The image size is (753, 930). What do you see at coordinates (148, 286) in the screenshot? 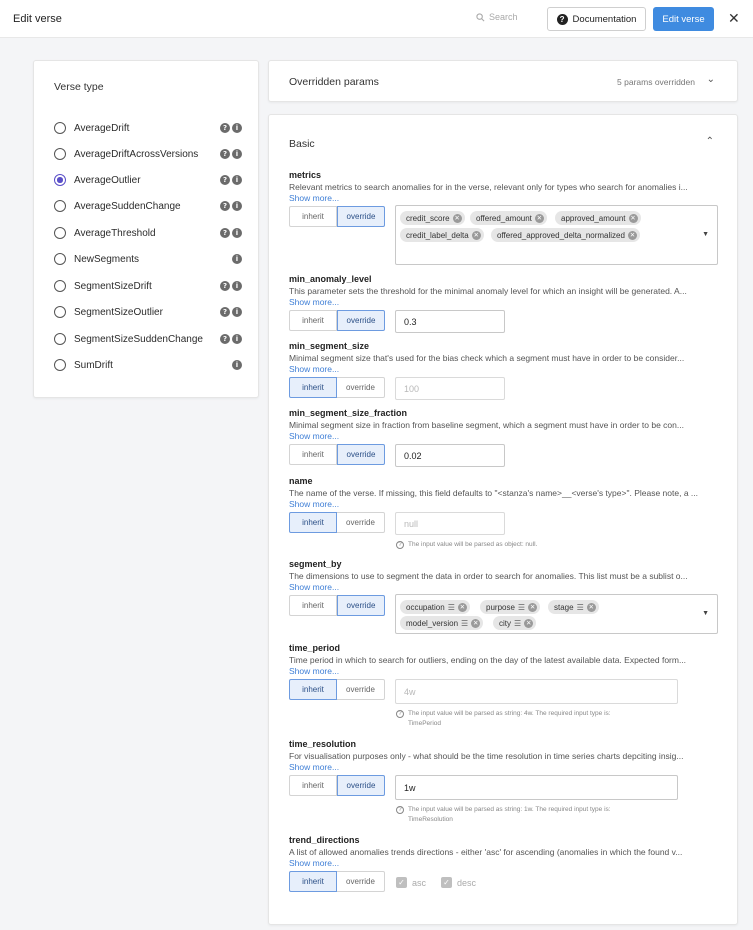
I see `verse-type-option: SegmentSizeDrift? i` at bounding box center [148, 286].